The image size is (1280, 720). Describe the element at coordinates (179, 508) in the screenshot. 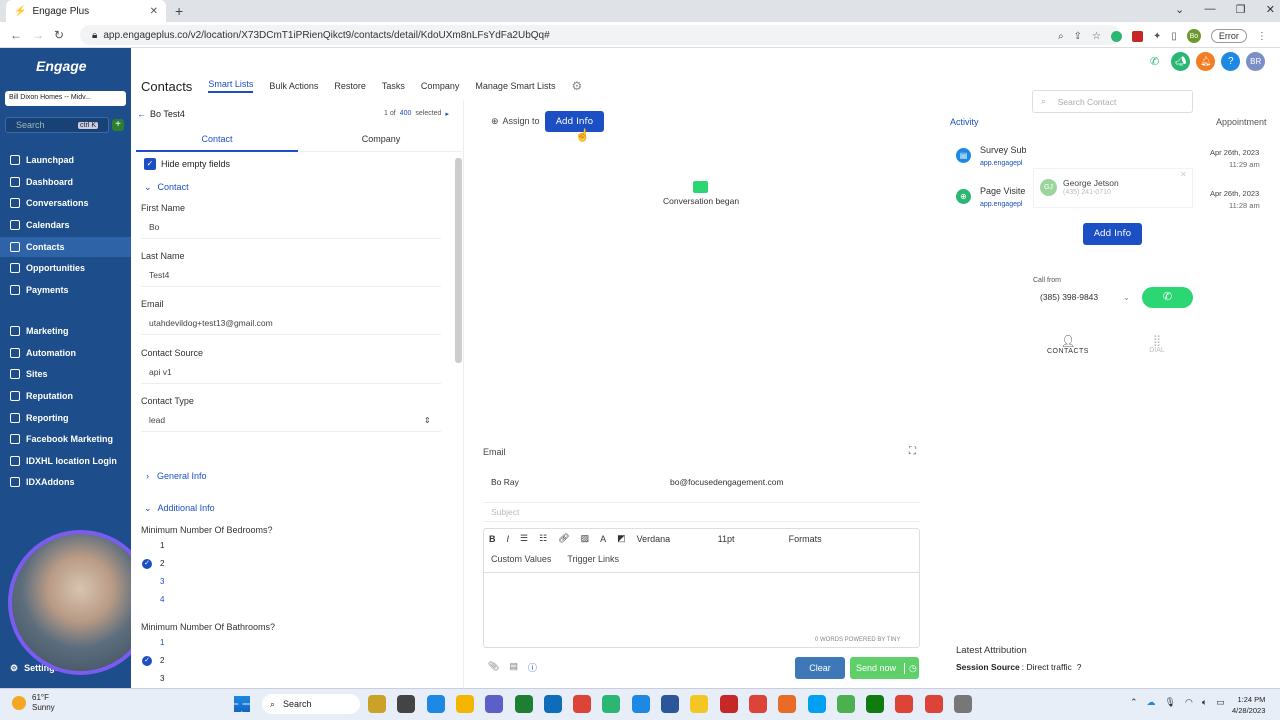

I see `section-additional-info: ⌄ Additional Info` at that location.